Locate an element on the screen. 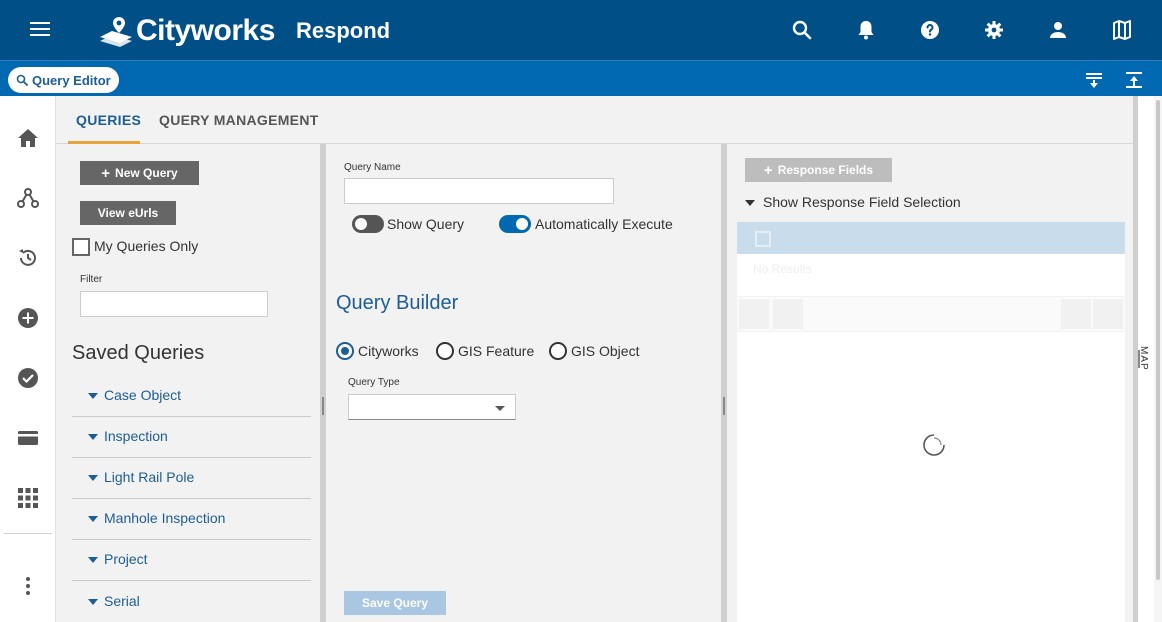 This screenshot has height=622, width=1162. scrollbar is located at coordinates (1158, 359).